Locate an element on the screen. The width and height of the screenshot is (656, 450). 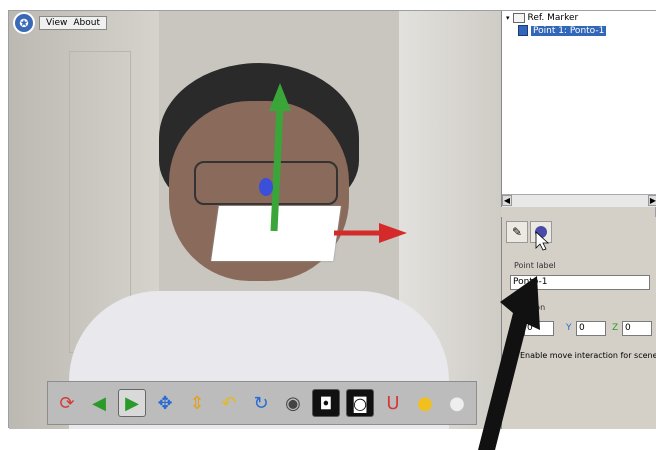
arrow-pointer-icon is located at coordinates (509, 363).